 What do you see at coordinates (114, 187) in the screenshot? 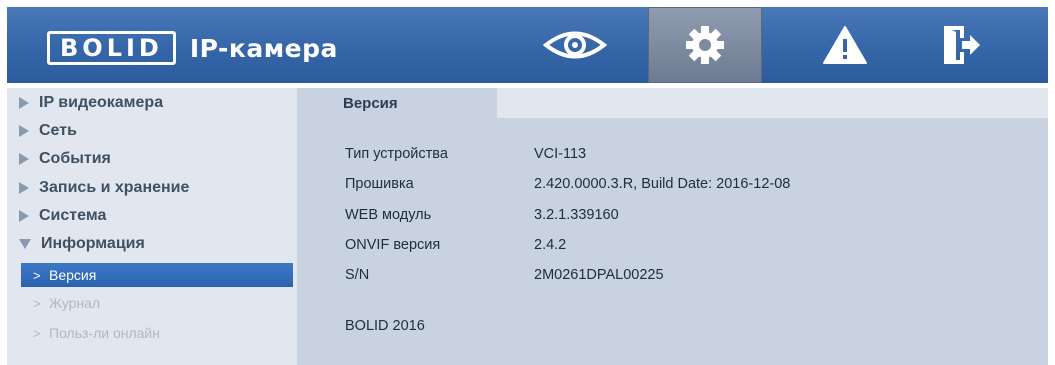
I see `sidebar-item-label: Запись и хранение` at bounding box center [114, 187].